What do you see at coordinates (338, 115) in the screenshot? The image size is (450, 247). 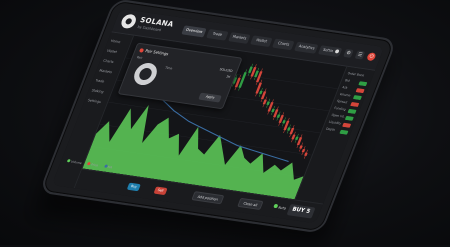 I see `row-label: Open Int.` at bounding box center [338, 115].